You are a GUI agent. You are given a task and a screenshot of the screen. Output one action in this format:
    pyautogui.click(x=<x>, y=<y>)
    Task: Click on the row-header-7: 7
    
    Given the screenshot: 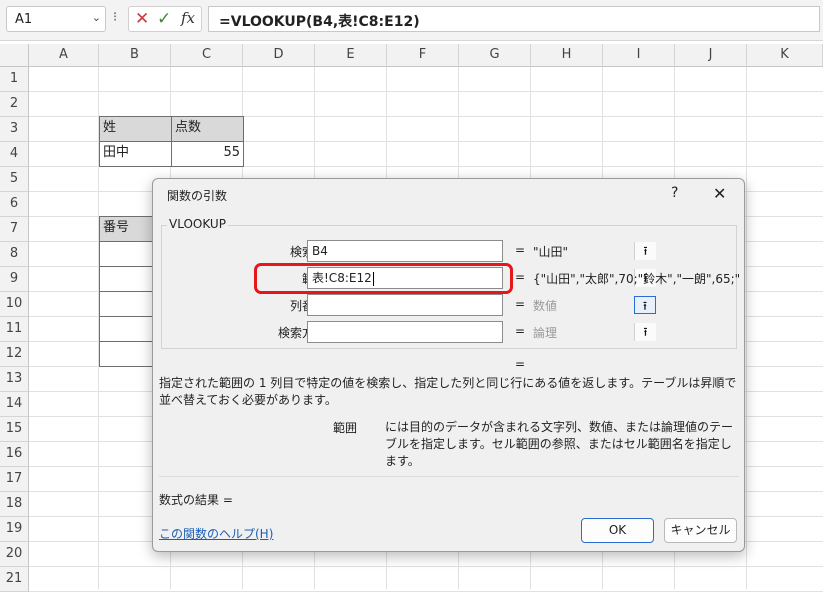 What is the action you would take?
    pyautogui.click(x=14, y=229)
    